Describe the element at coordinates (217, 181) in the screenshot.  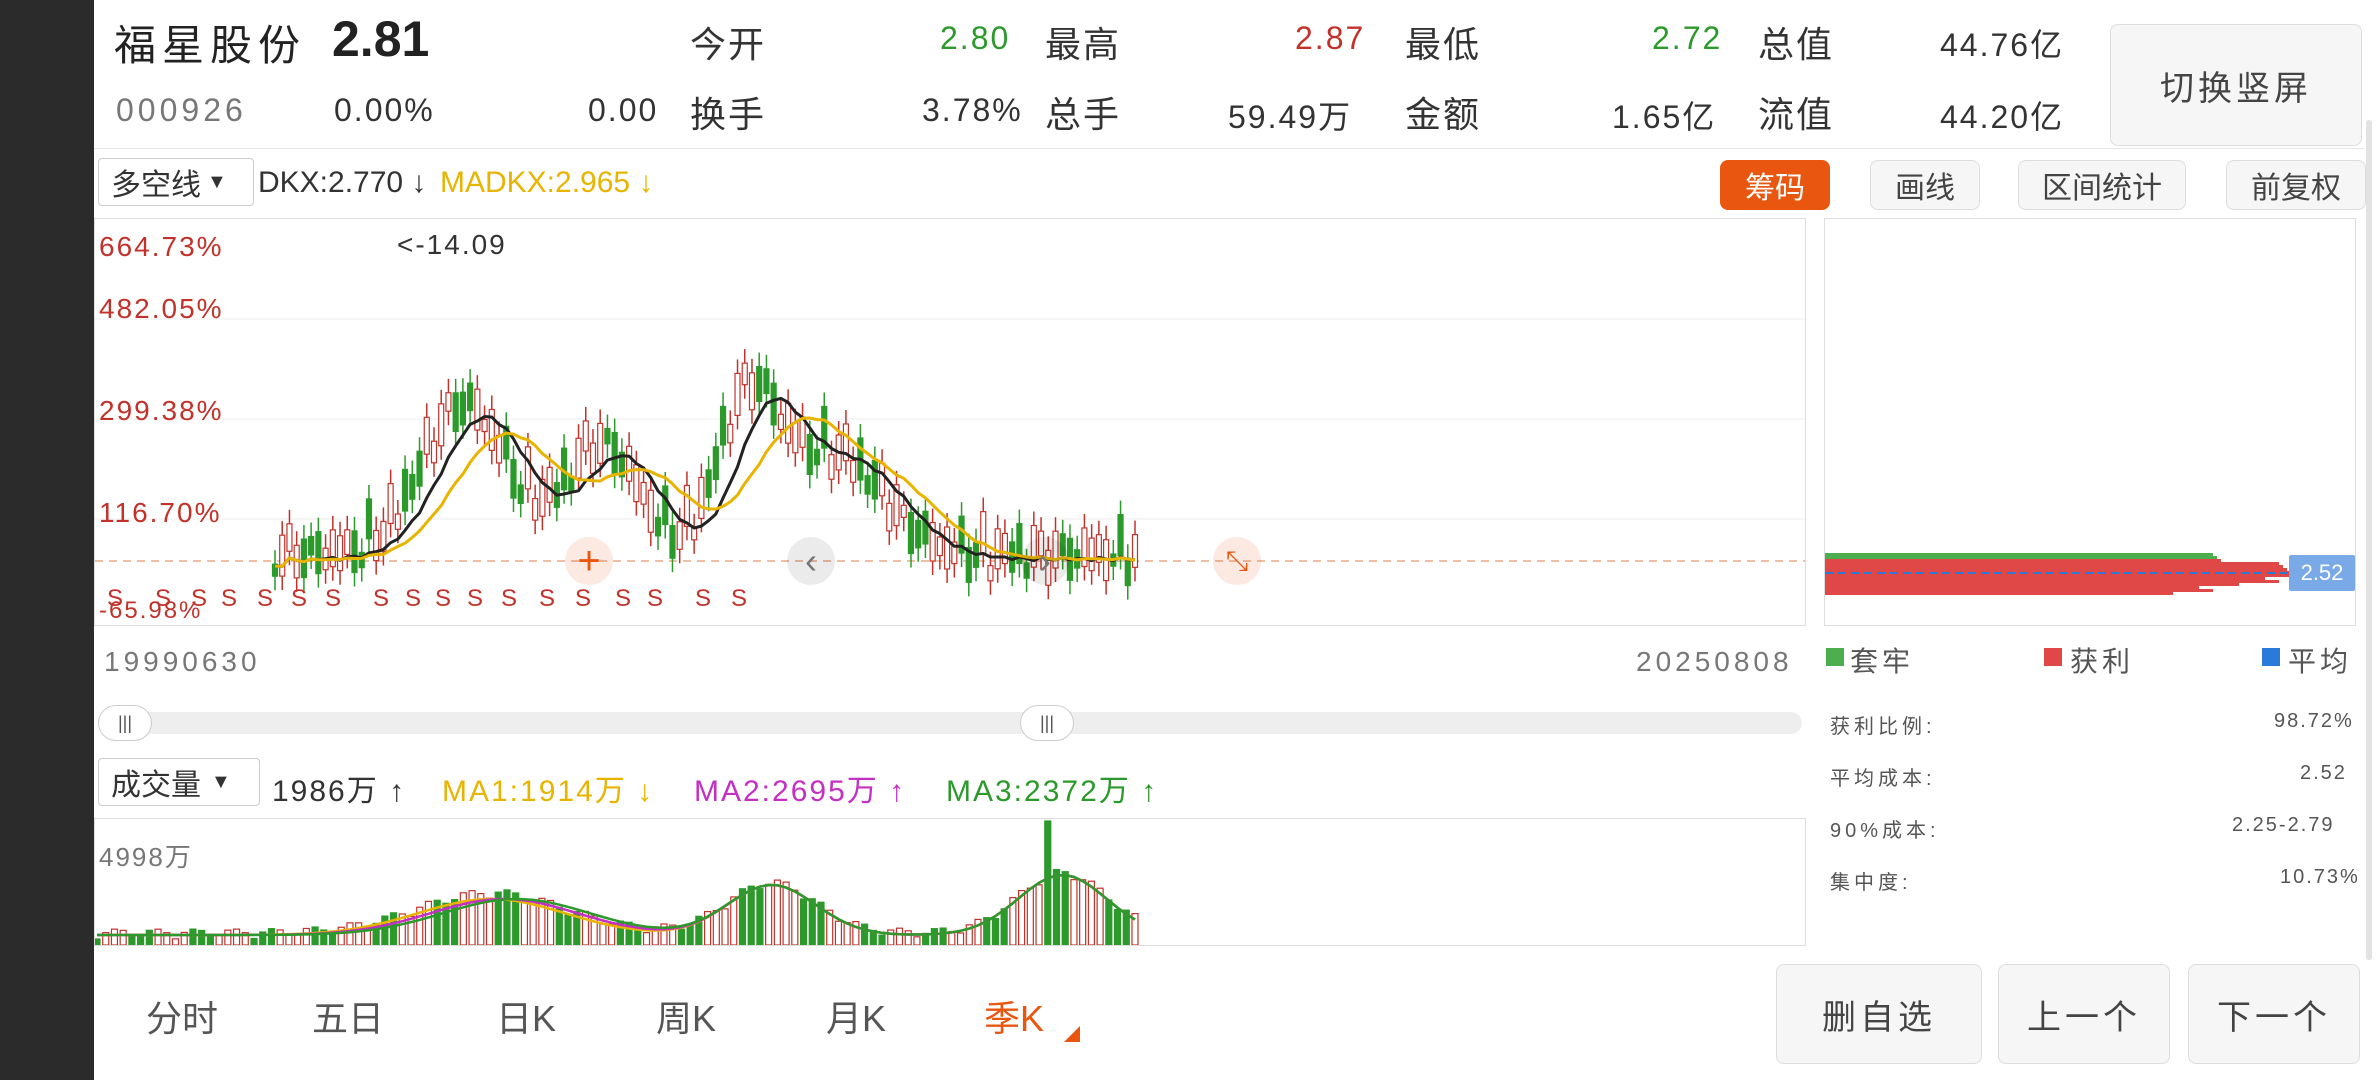
I see `chevron-down-icon: ▼` at that location.